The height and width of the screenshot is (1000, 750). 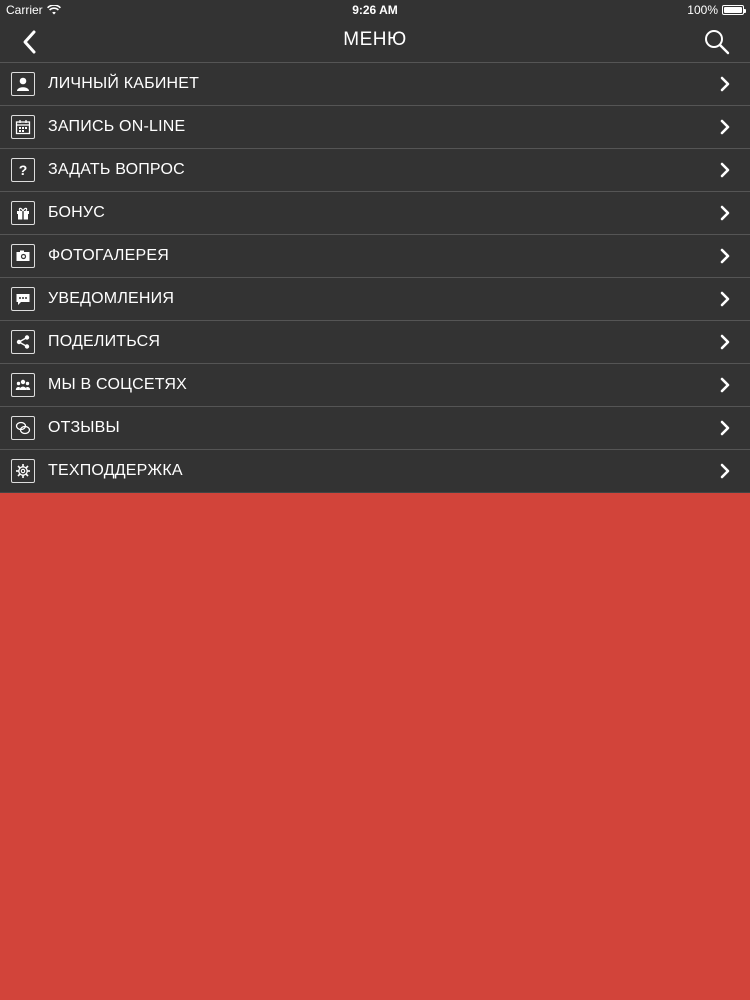 What do you see at coordinates (111, 298) in the screenshot?
I see `menu-item-label: УВЕДОМЛЕНИЯ` at bounding box center [111, 298].